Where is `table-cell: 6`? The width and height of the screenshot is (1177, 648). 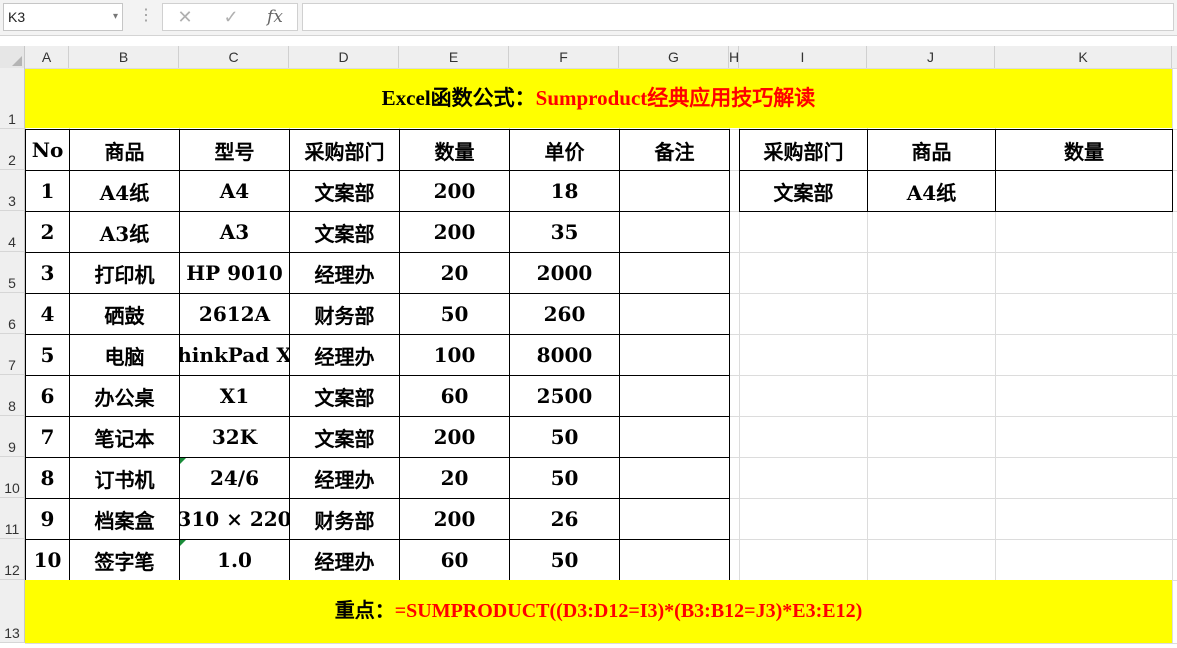 table-cell: 6 is located at coordinates (47, 396).